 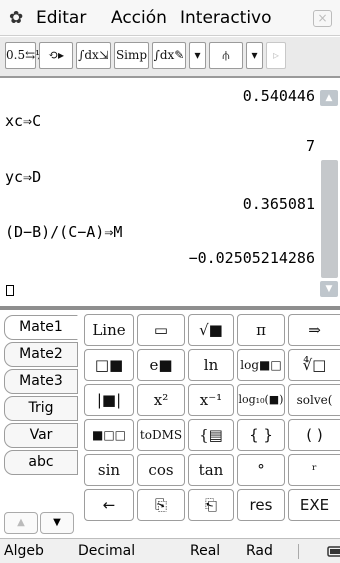 What do you see at coordinates (64, 232) in the screenshot?
I see `input-line: (D−B)/(C−A)⇒M` at bounding box center [64, 232].